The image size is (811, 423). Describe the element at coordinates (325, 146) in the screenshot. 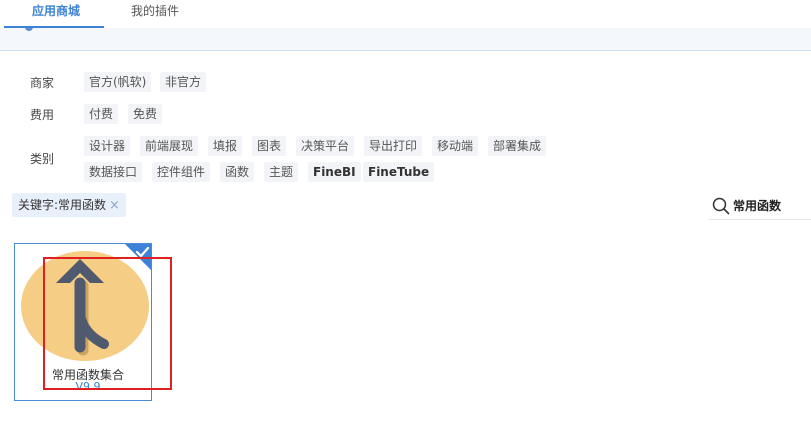

I see `filter-category-decision-platform: 决策平台` at that location.